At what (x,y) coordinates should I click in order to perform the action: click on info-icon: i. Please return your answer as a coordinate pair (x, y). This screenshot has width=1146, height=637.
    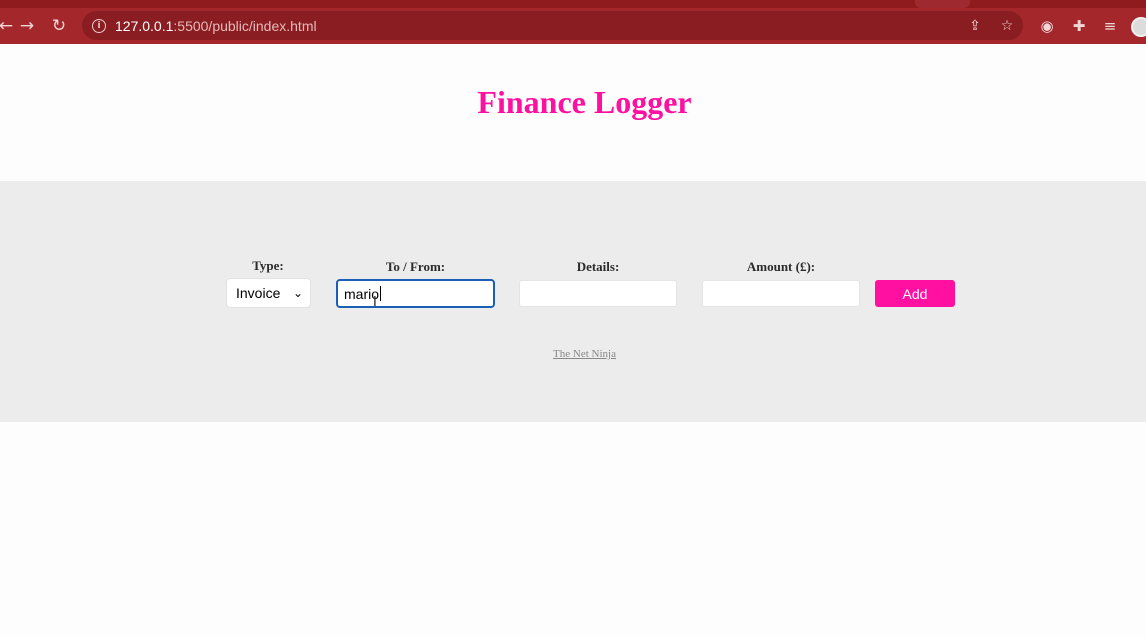
    Looking at the image, I should click on (99, 25).